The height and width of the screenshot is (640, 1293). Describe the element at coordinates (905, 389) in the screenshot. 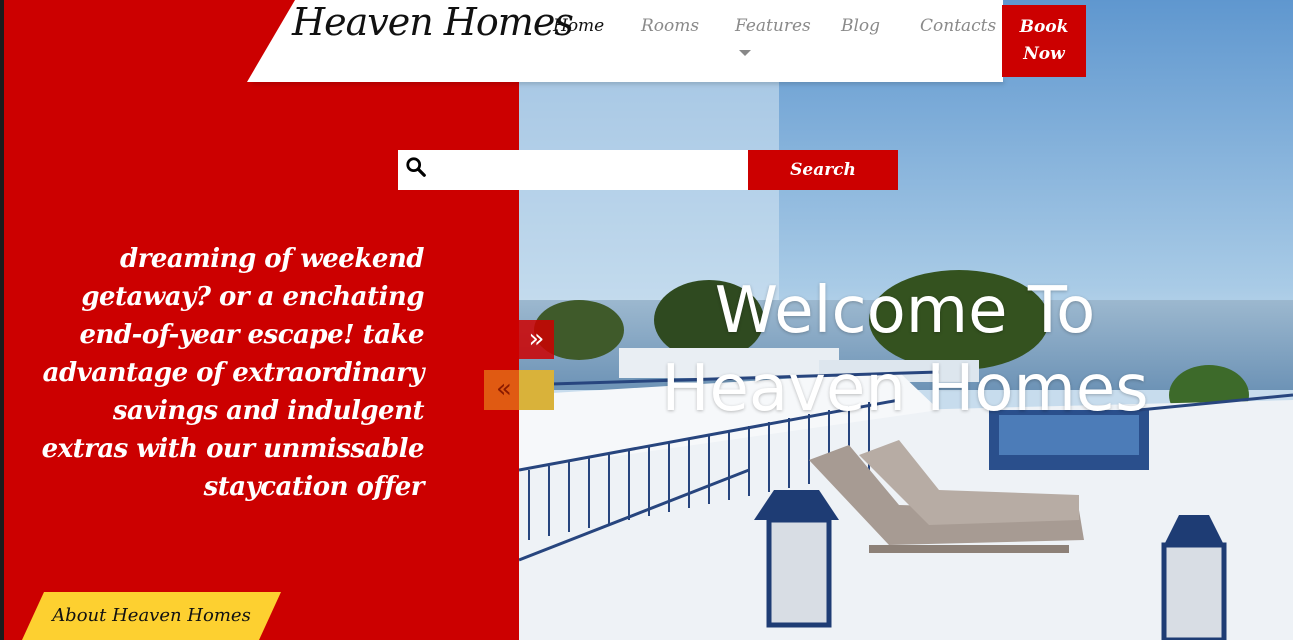

I see `welcome-line-2: Heaven Homes` at that location.